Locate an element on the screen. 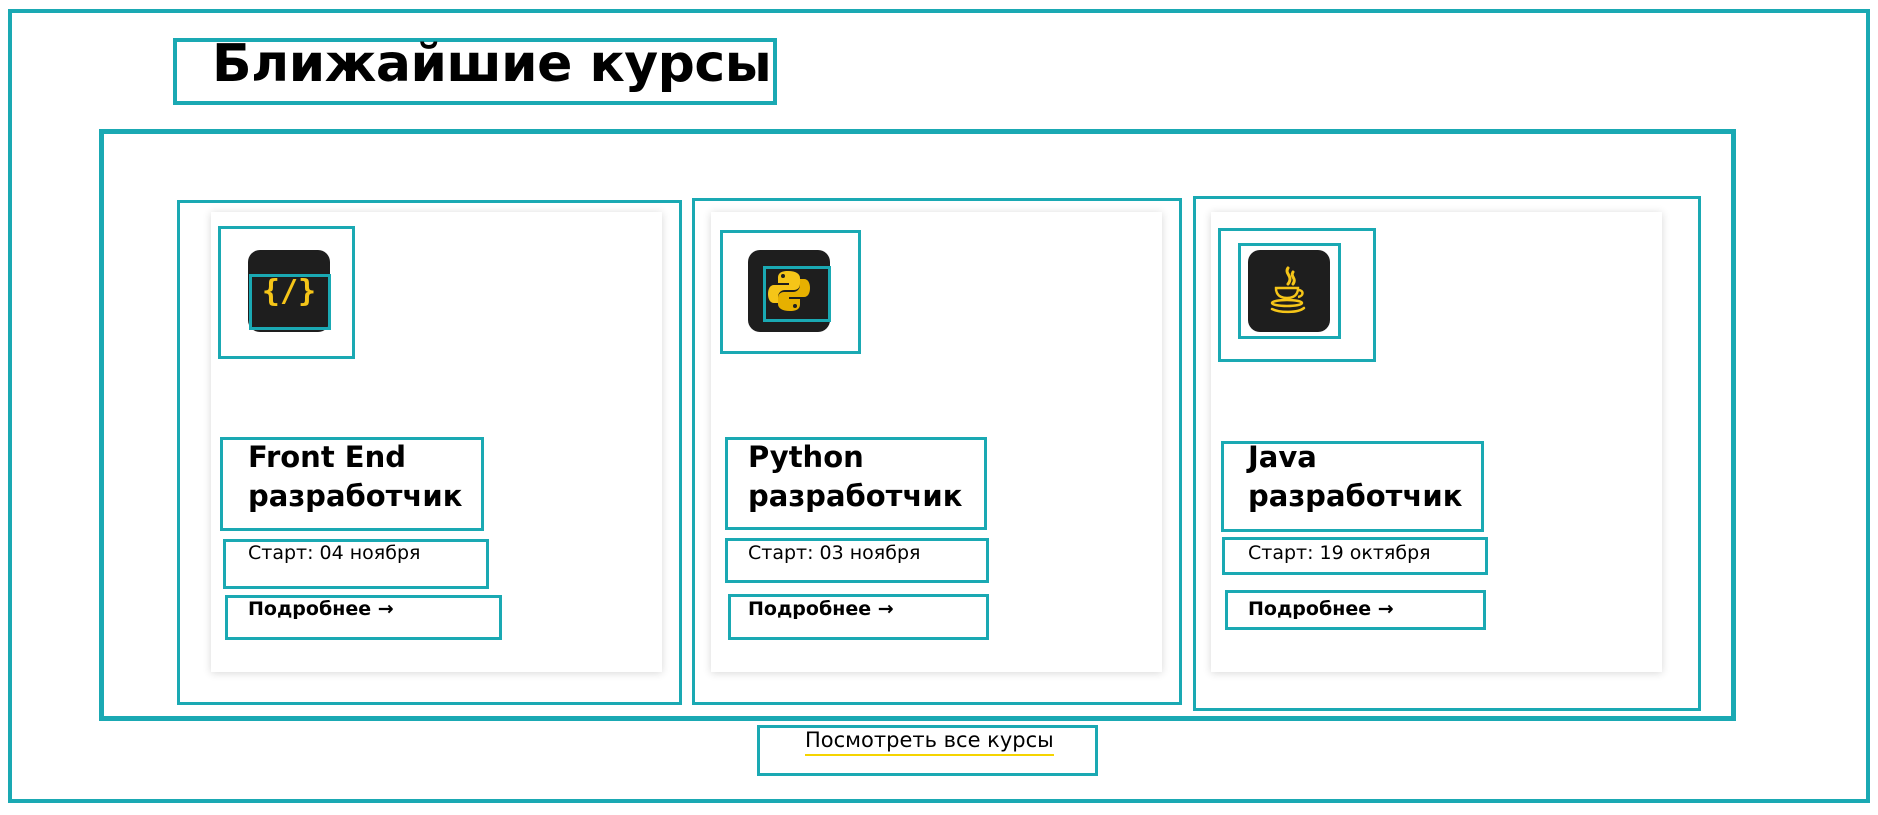 This screenshot has height=815, width=1878. title-frame-python is located at coordinates (856, 483).